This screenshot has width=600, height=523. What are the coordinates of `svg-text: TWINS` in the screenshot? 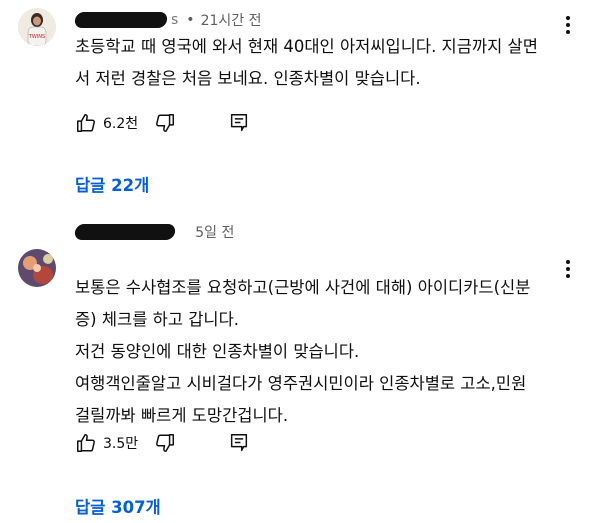 It's located at (36, 37).